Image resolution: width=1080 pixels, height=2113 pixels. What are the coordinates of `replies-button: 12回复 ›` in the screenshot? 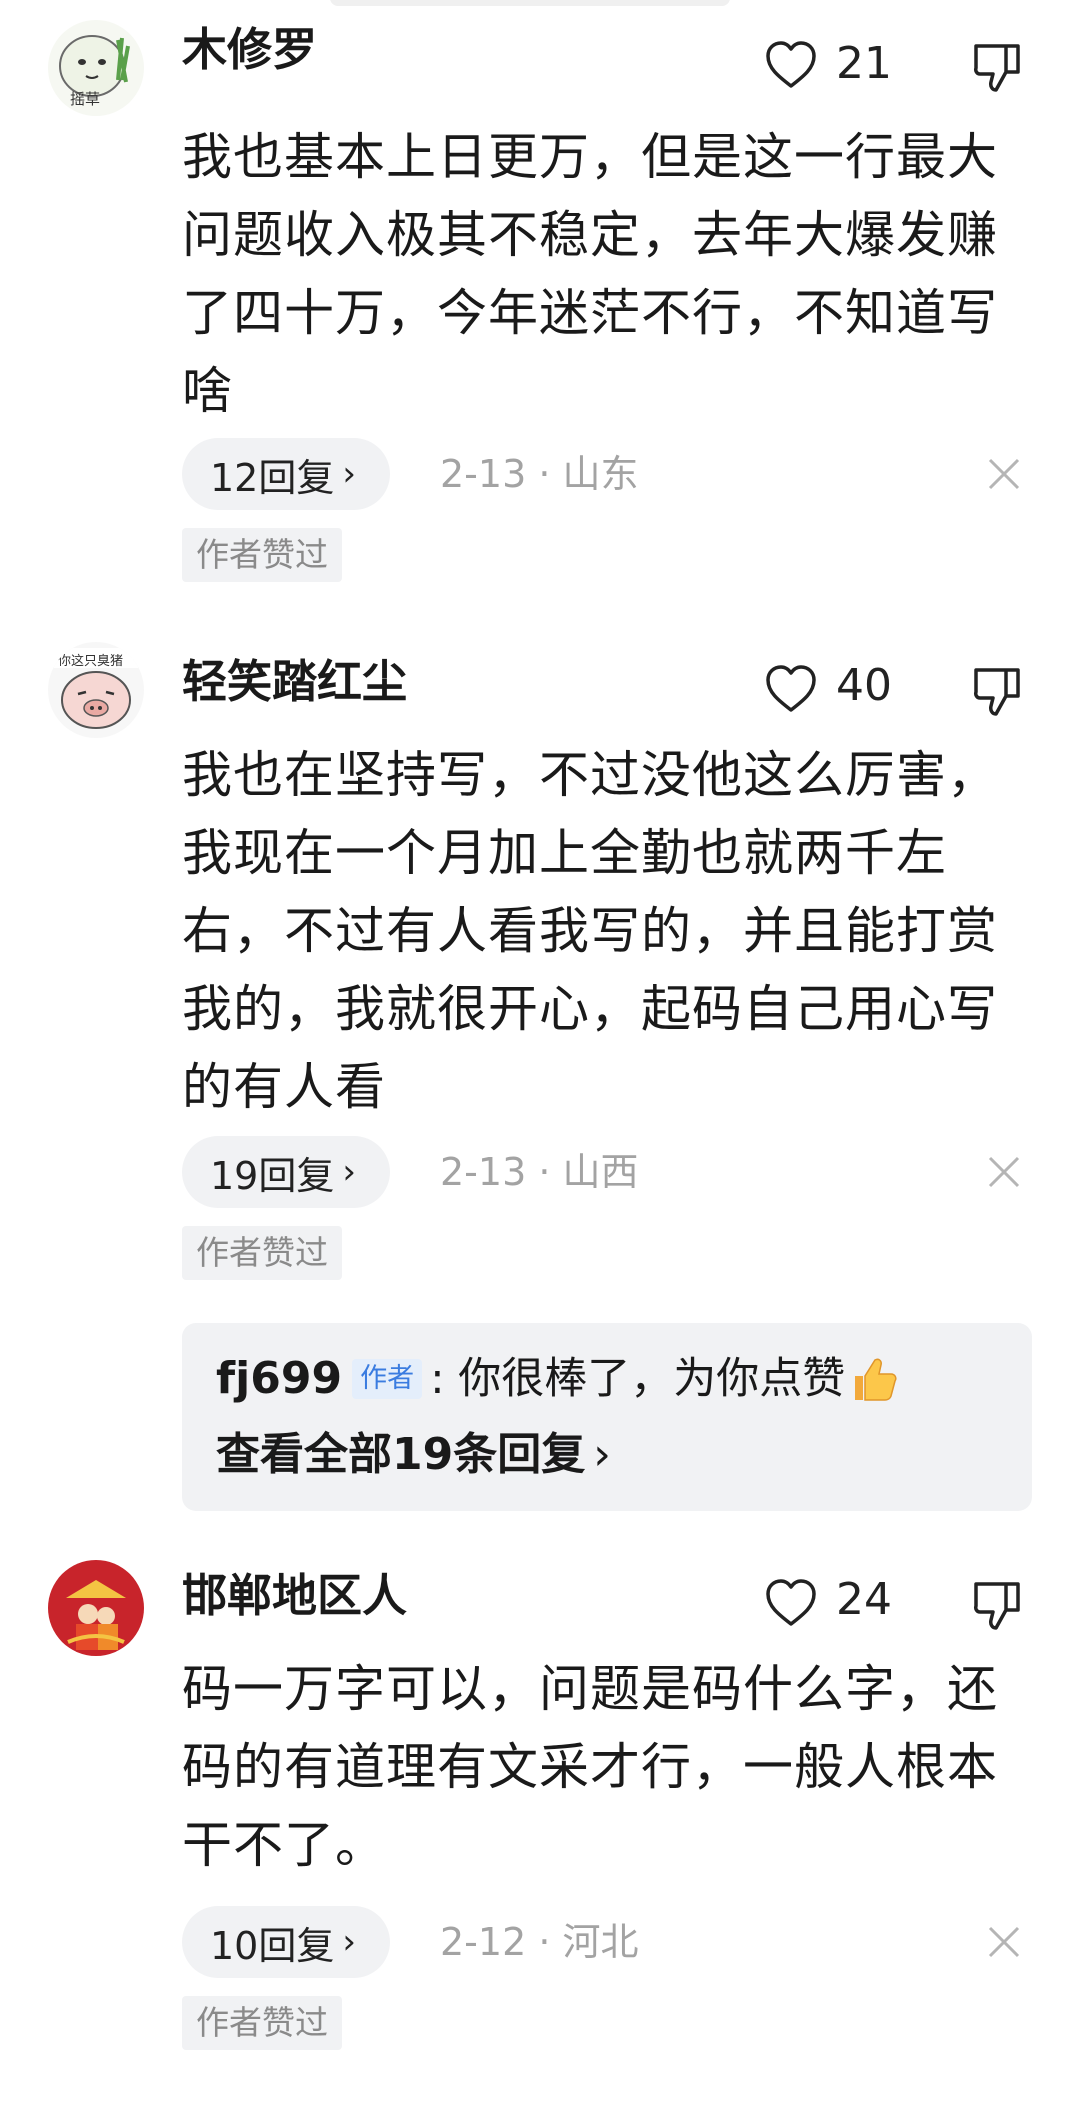 It's located at (286, 474).